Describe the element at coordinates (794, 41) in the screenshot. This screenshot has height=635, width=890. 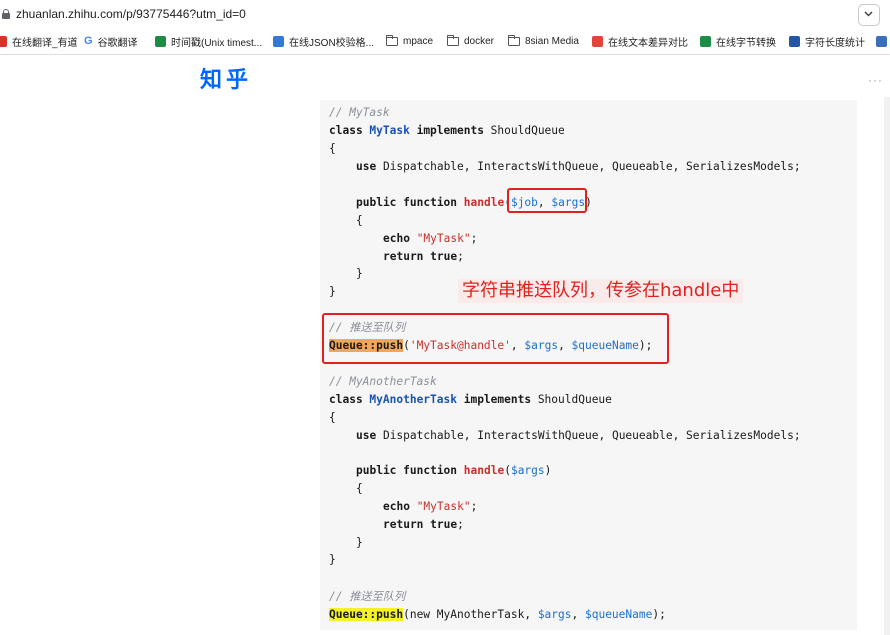
I see `u-icon` at that location.